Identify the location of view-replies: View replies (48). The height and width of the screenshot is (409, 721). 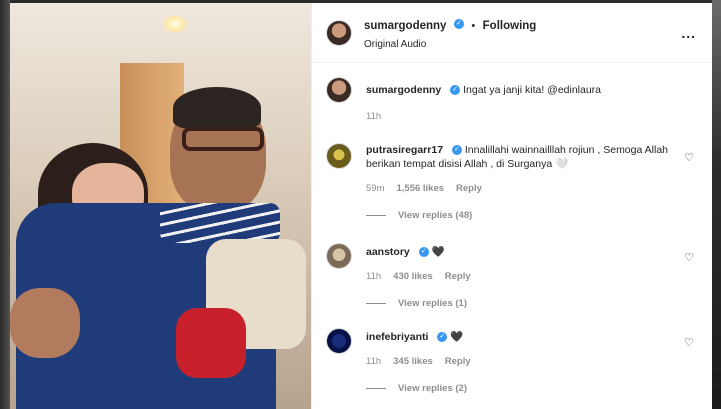
(529, 215).